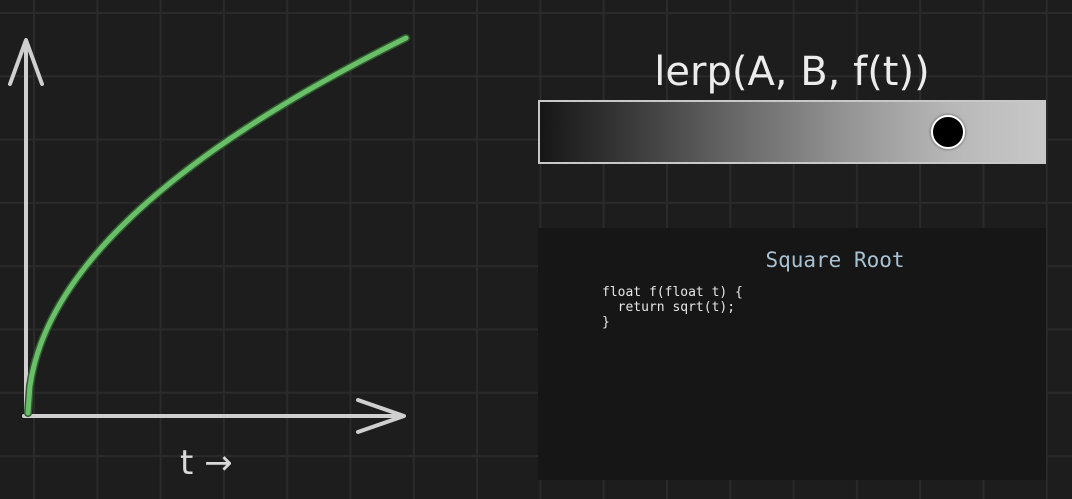 The width and height of the screenshot is (1072, 499). I want to click on lerp-title: lerp(A, B, f(t)), so click(792, 72).